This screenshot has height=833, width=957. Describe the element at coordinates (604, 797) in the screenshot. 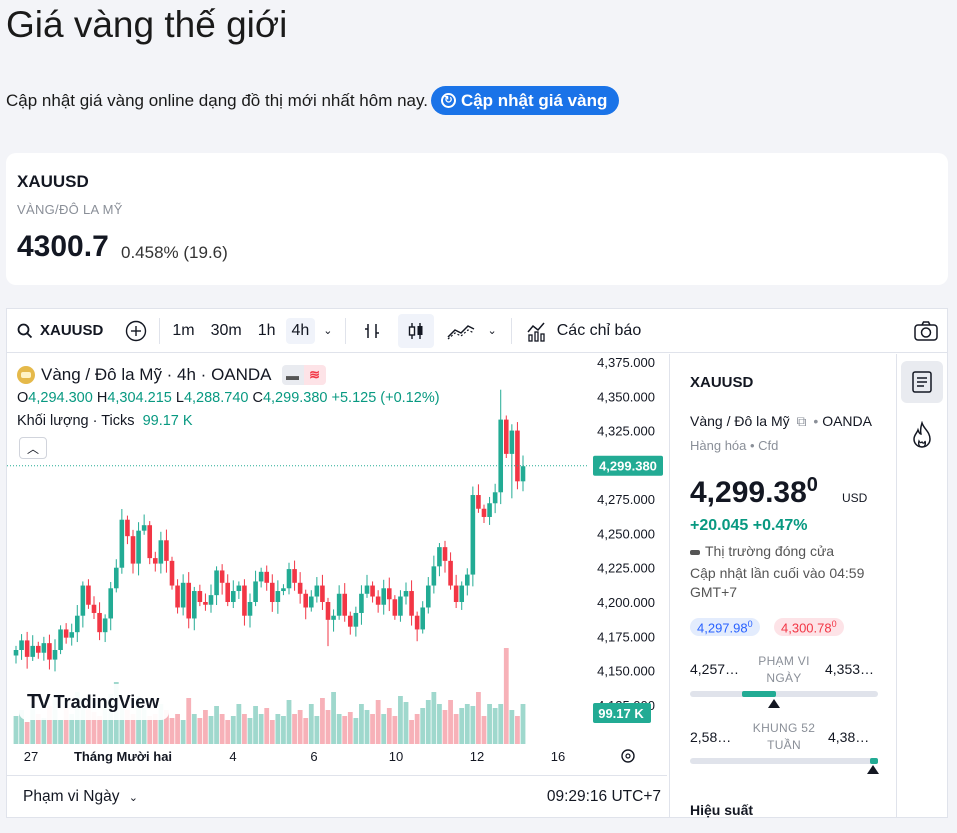

I see `chart-time: 09:29:16 UTC+7` at that location.